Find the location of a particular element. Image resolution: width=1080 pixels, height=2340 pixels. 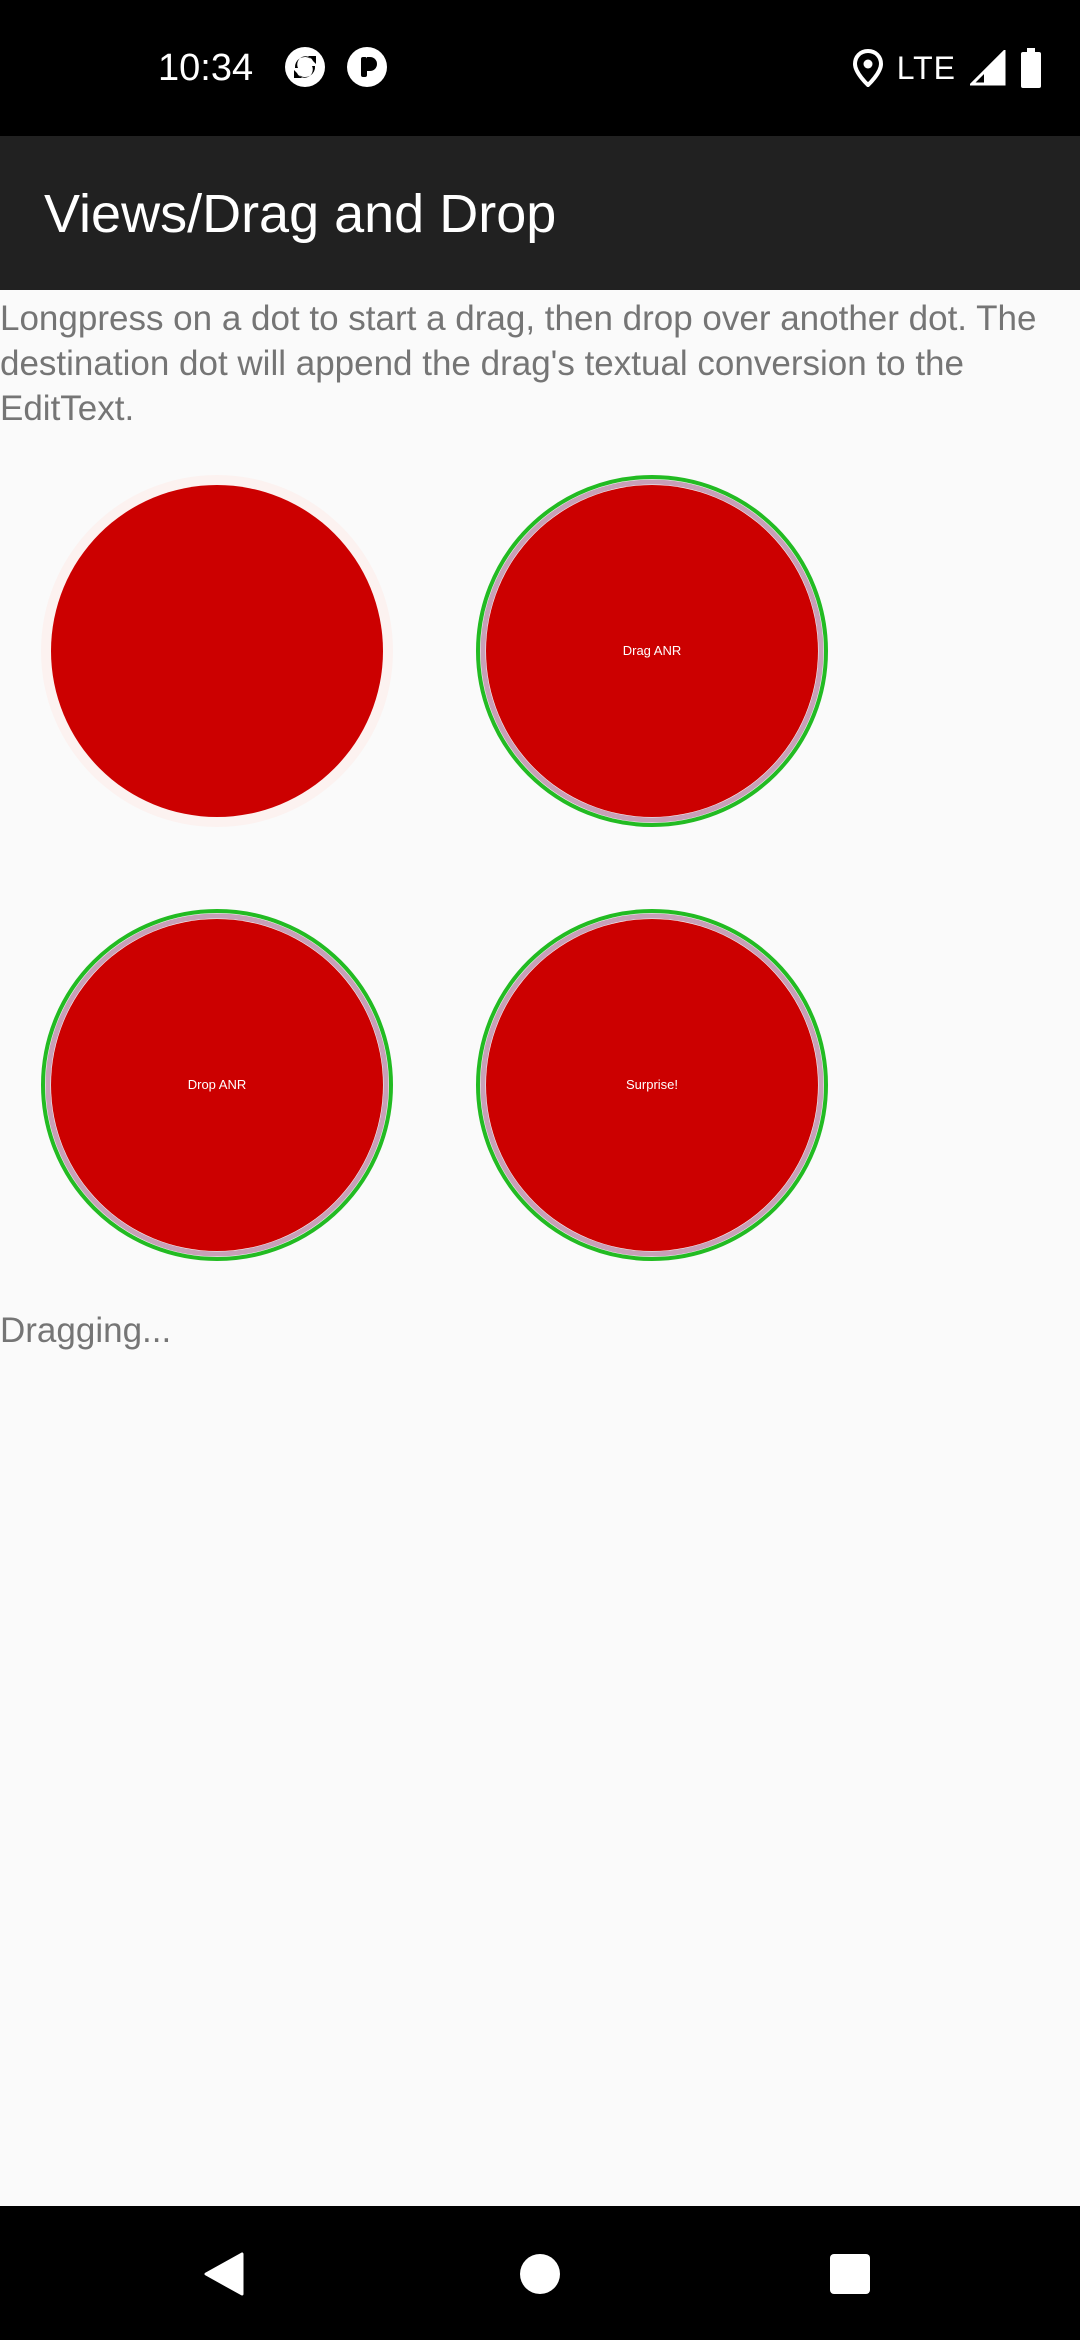

status-indicators: LTE is located at coordinates (947, 68).